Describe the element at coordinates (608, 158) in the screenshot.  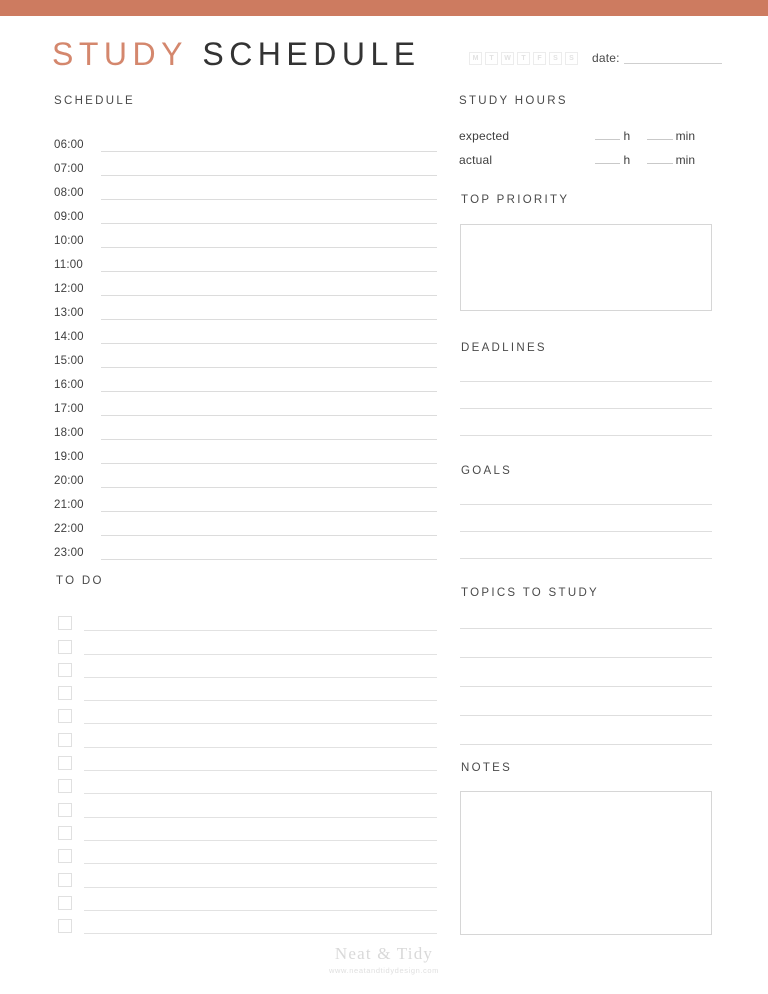
I see `study-hours-actual-hours-input` at that location.